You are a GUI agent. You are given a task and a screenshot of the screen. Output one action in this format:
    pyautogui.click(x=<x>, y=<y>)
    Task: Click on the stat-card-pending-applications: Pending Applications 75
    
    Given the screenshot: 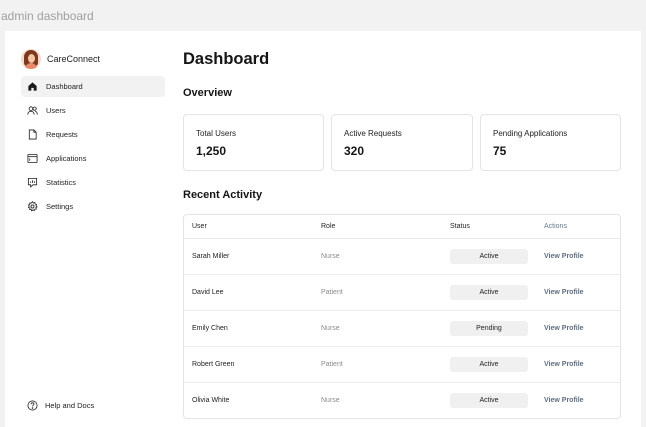 What is the action you would take?
    pyautogui.click(x=550, y=142)
    